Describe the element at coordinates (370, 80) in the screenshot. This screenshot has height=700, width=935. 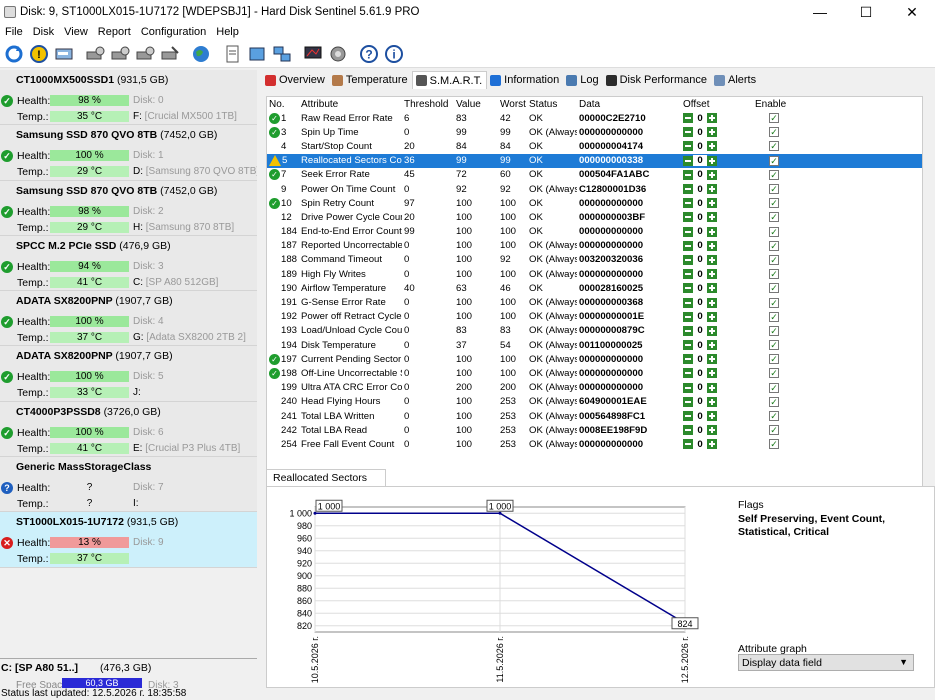
I see `tab-temperature: Temperature` at that location.